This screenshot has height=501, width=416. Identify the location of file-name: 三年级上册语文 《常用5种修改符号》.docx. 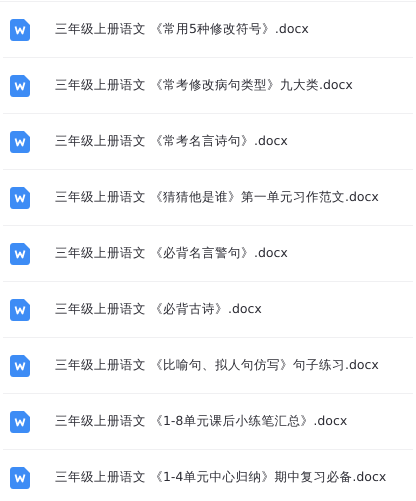
(182, 29).